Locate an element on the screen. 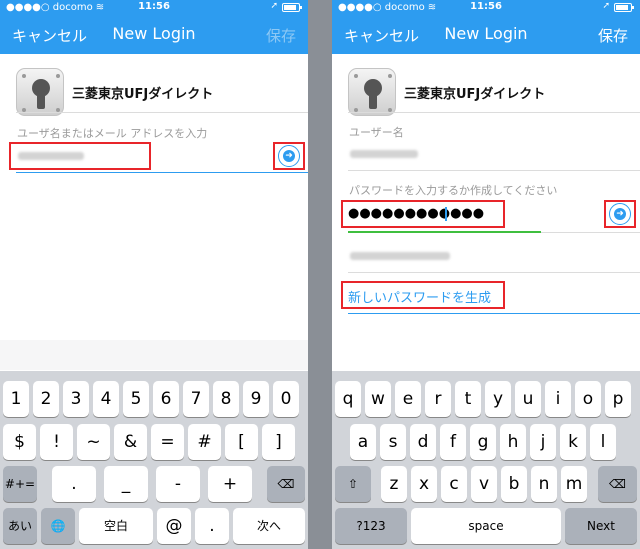 The height and width of the screenshot is (549, 640). globe-key: 🌐 is located at coordinates (58, 526).